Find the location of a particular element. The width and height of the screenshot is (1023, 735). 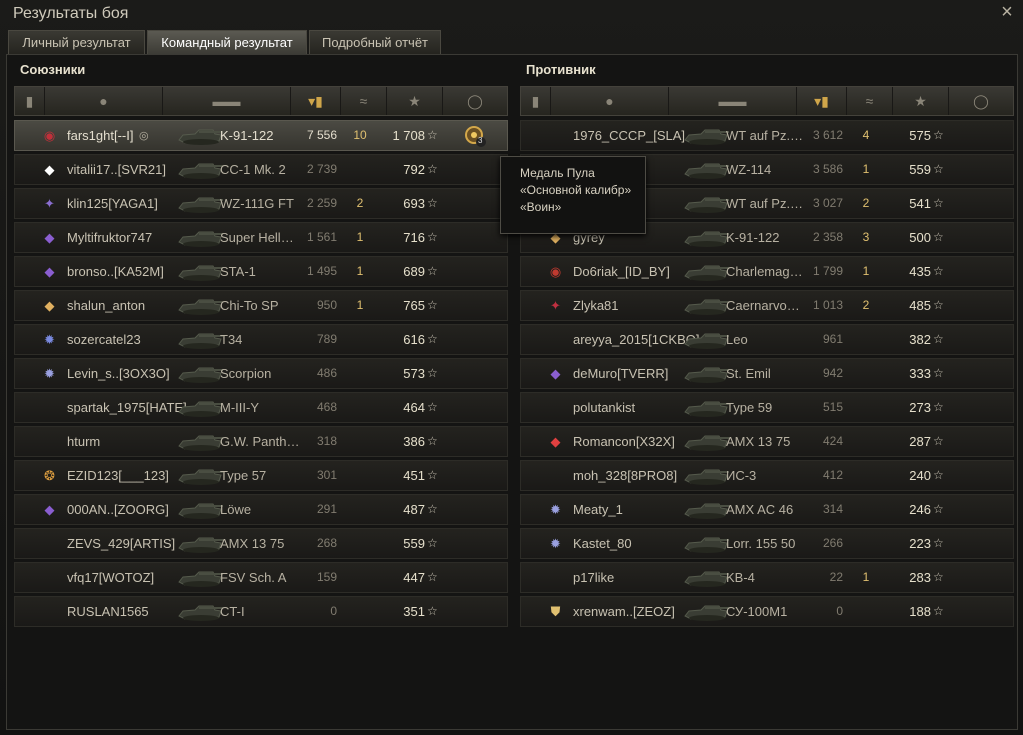

enemy-row: moh_328[8PRO8] ИС-3 412 240 ☆ is located at coordinates (767, 475).